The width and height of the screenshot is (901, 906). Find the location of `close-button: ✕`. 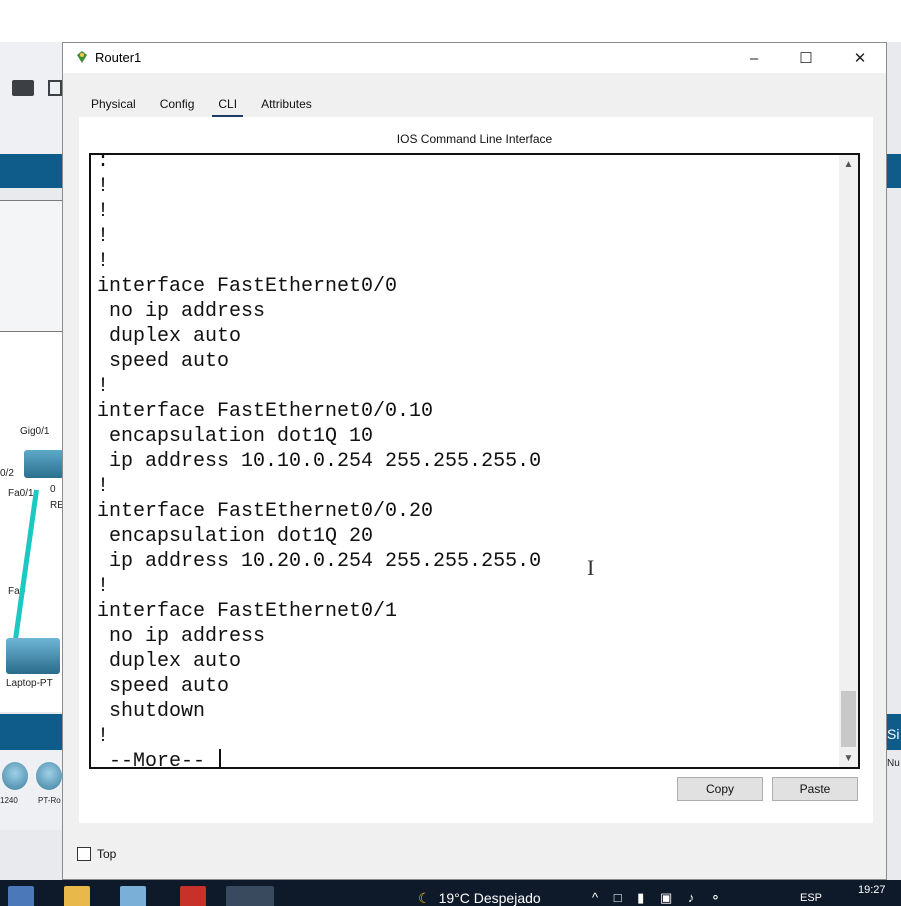

close-button: ✕ is located at coordinates (860, 58).